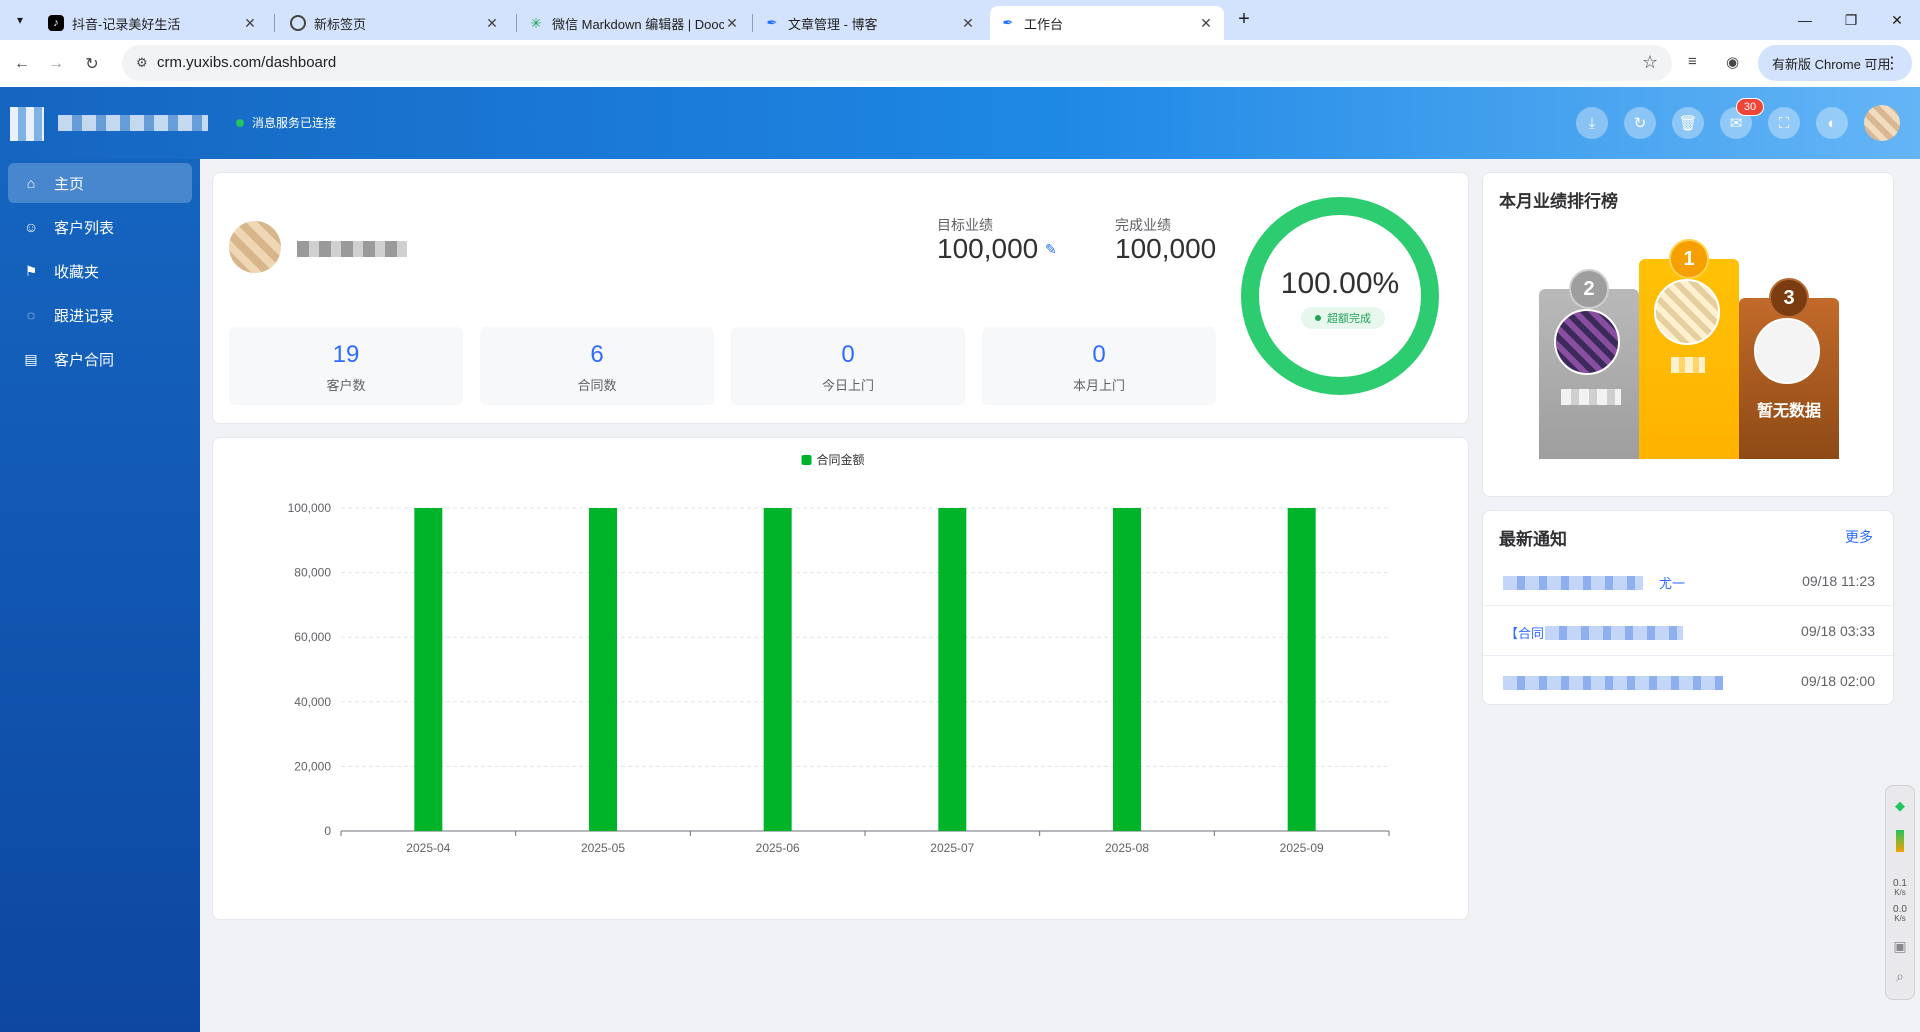  What do you see at coordinates (1692, 61) in the screenshot?
I see `media-control-icon: ≡` at bounding box center [1692, 61].